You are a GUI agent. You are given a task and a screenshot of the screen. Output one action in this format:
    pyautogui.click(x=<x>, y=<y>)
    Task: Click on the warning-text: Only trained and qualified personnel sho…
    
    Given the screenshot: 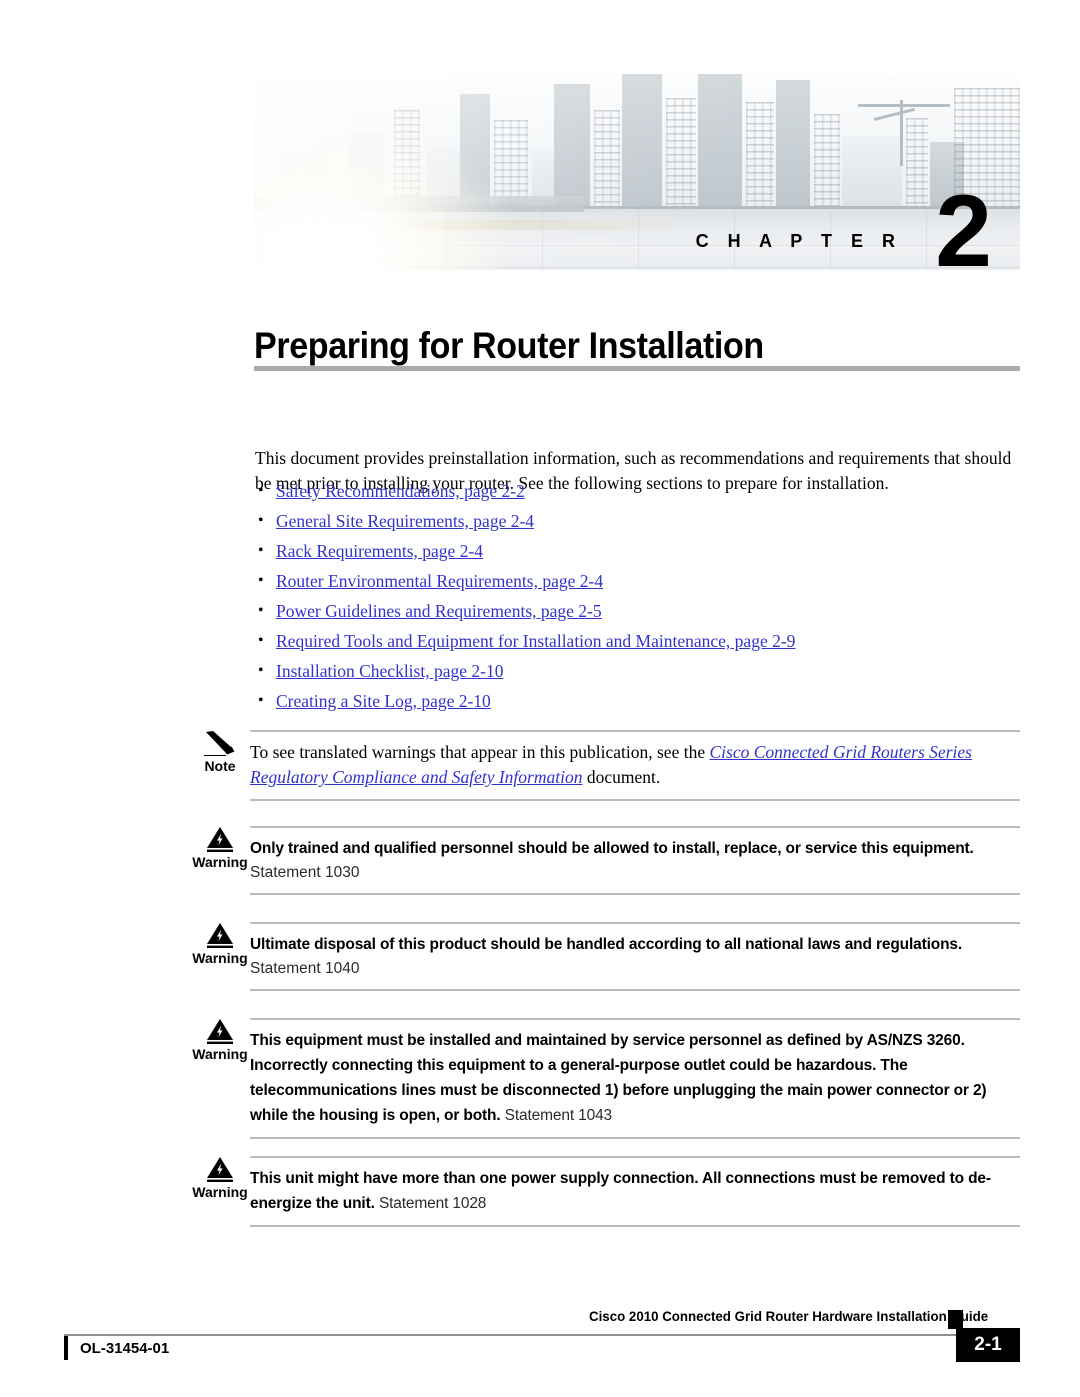 What is the action you would take?
    pyautogui.click(x=612, y=848)
    